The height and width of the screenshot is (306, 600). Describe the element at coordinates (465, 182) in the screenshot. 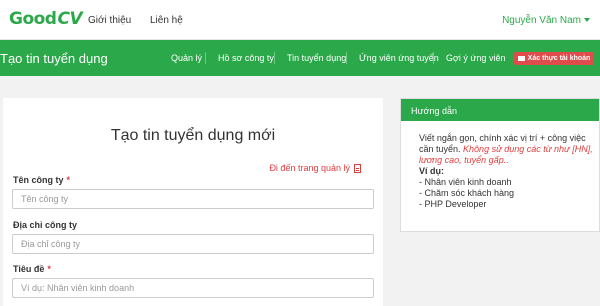

I see `guide-example-item: - Nhân viên kinh doanh` at that location.